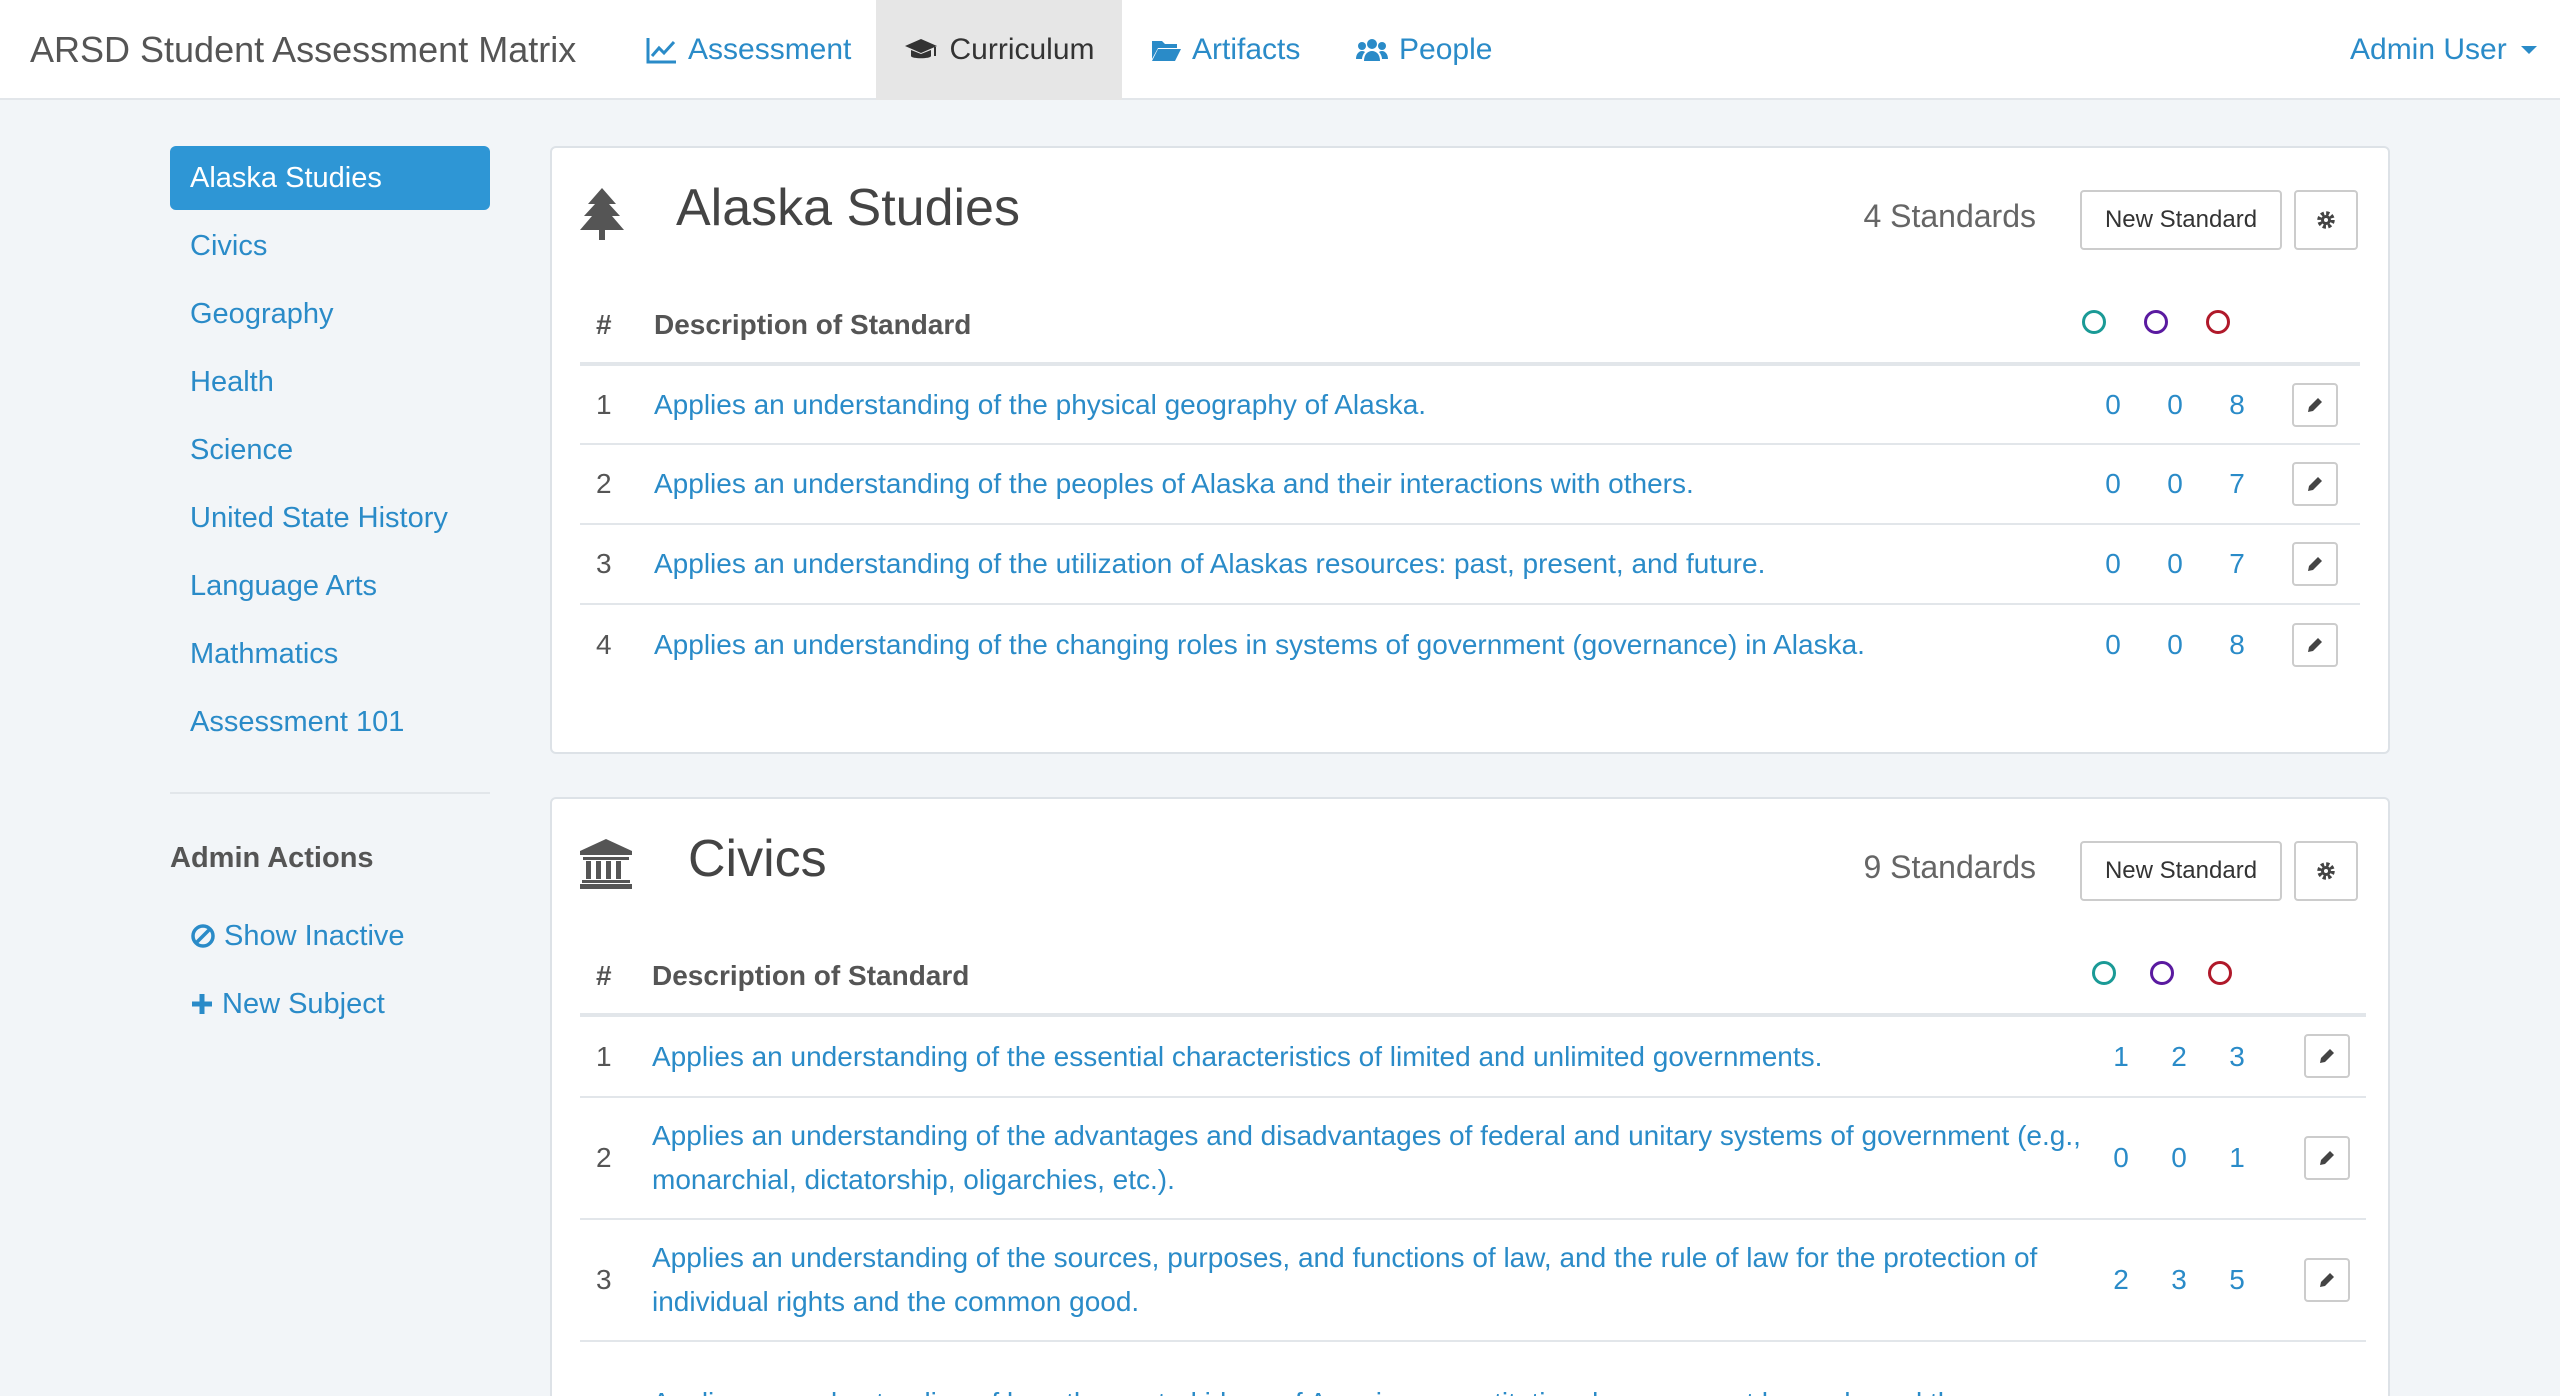 Image resolution: width=2560 pixels, height=1396 pixels. Describe the element at coordinates (330, 518) in the screenshot. I see `sidebar-item-us-history: United State History` at that location.